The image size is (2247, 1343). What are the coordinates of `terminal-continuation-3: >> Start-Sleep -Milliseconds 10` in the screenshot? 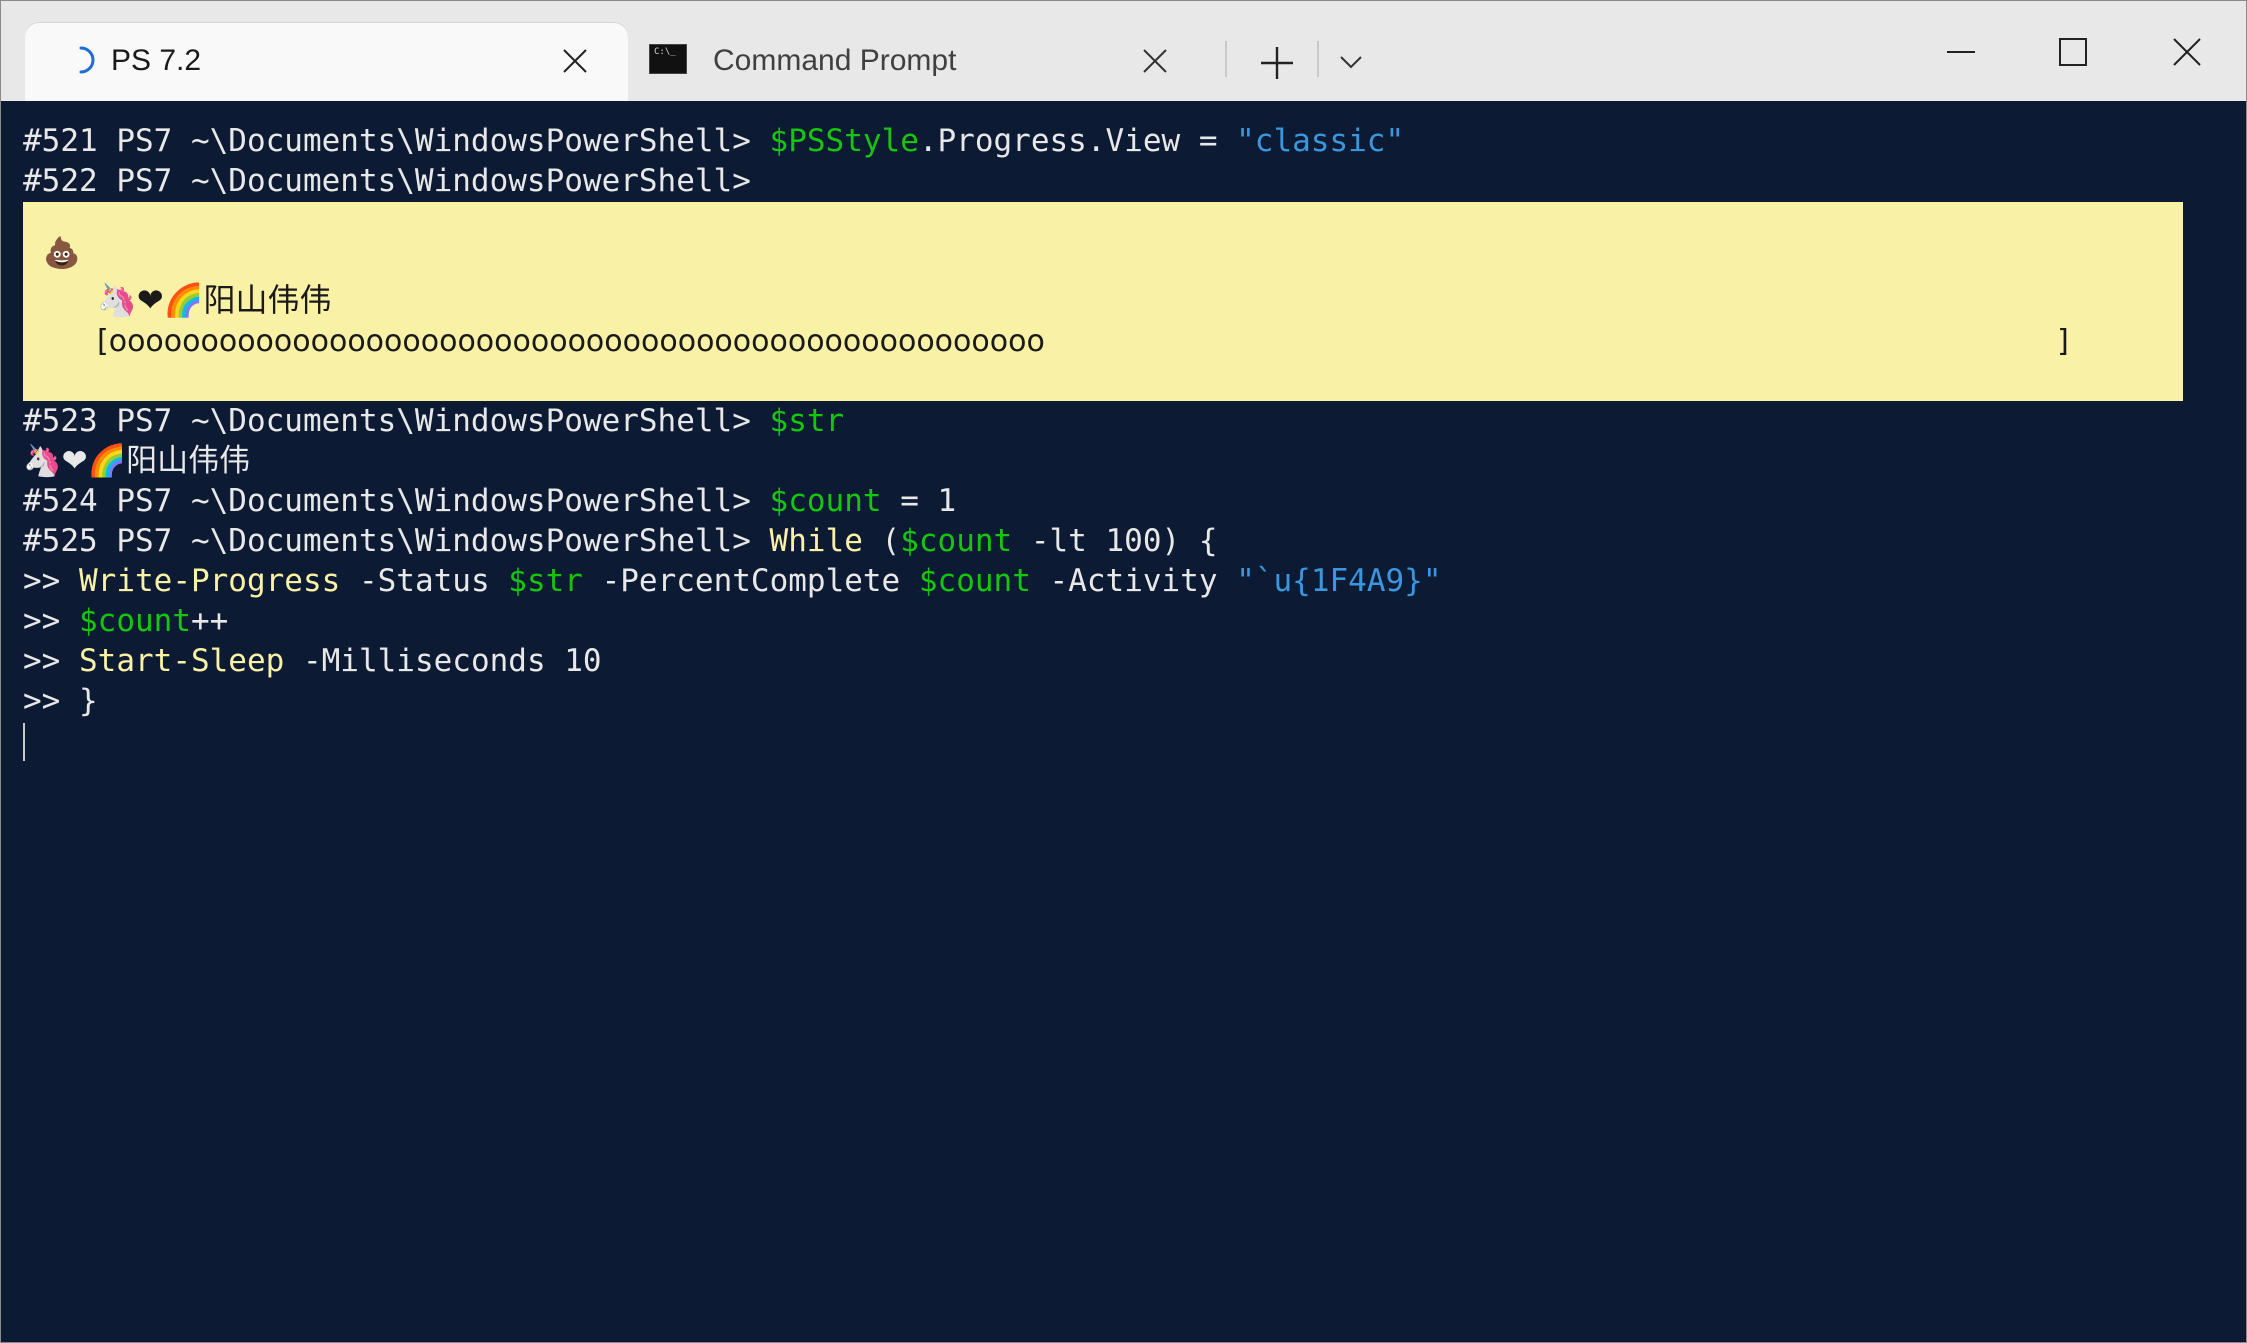 It's located at (312, 661).